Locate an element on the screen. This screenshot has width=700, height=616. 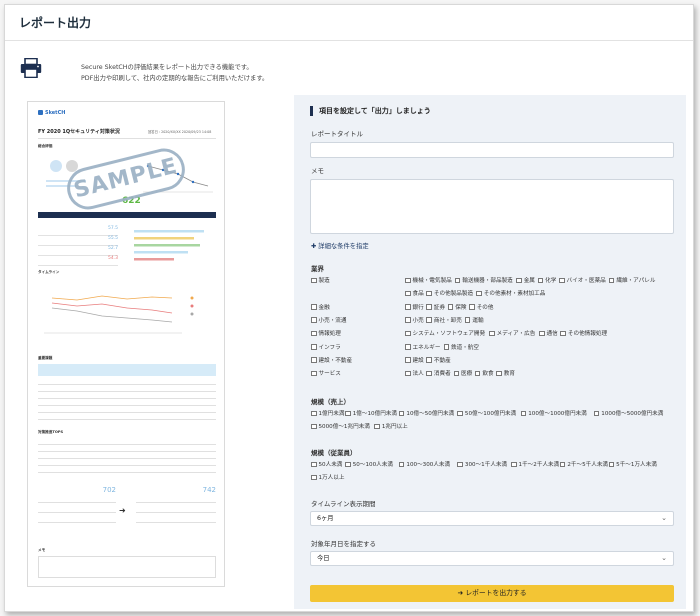
target-date-select: 今日 ⌄ is located at coordinates (492, 558).